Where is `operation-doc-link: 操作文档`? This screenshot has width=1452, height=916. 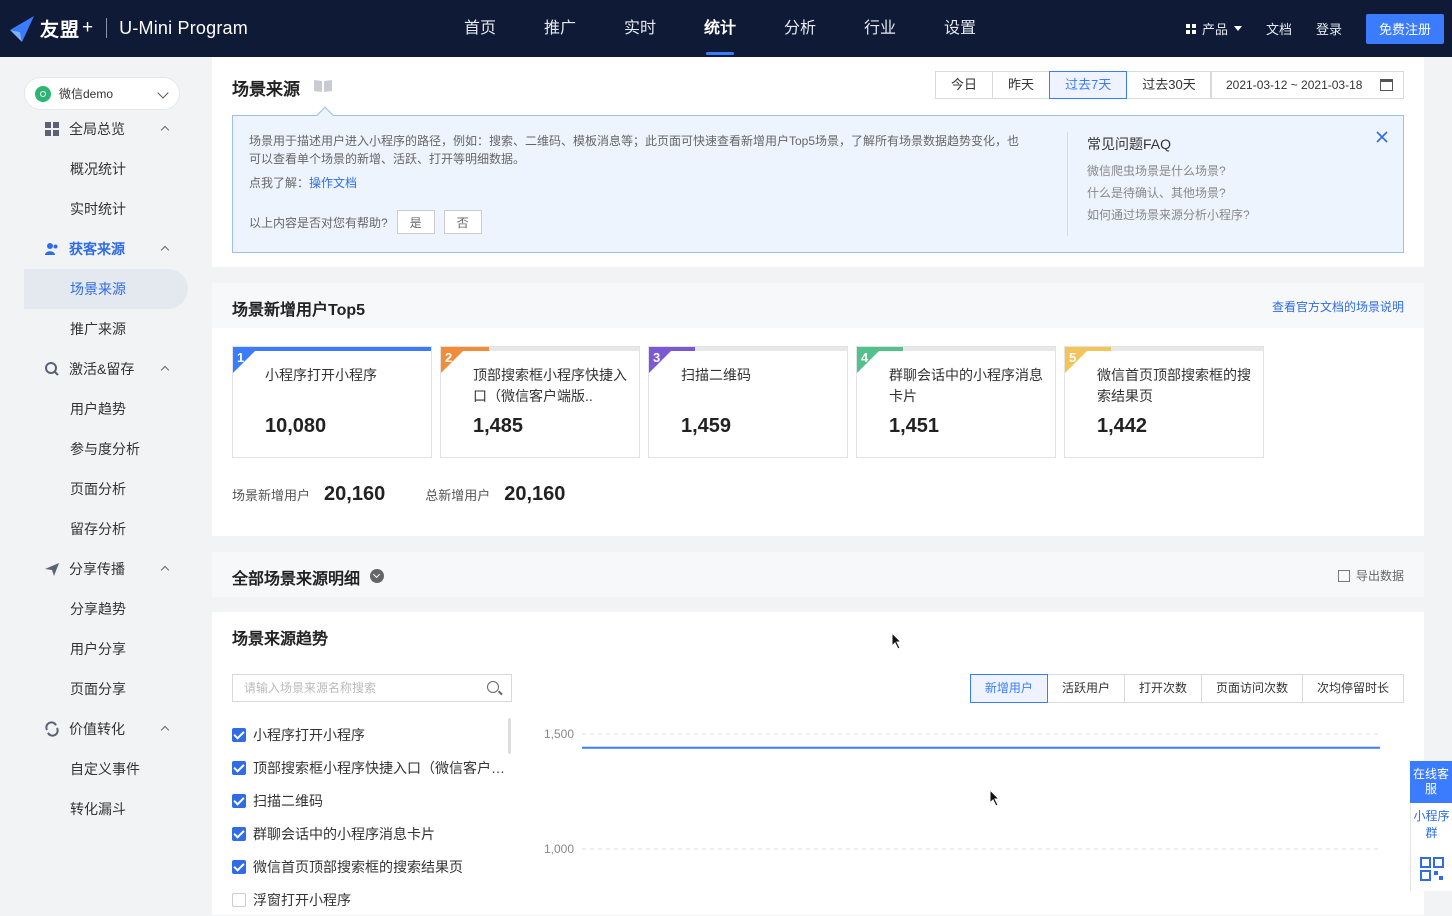
operation-doc-link: 操作文档 is located at coordinates (333, 183).